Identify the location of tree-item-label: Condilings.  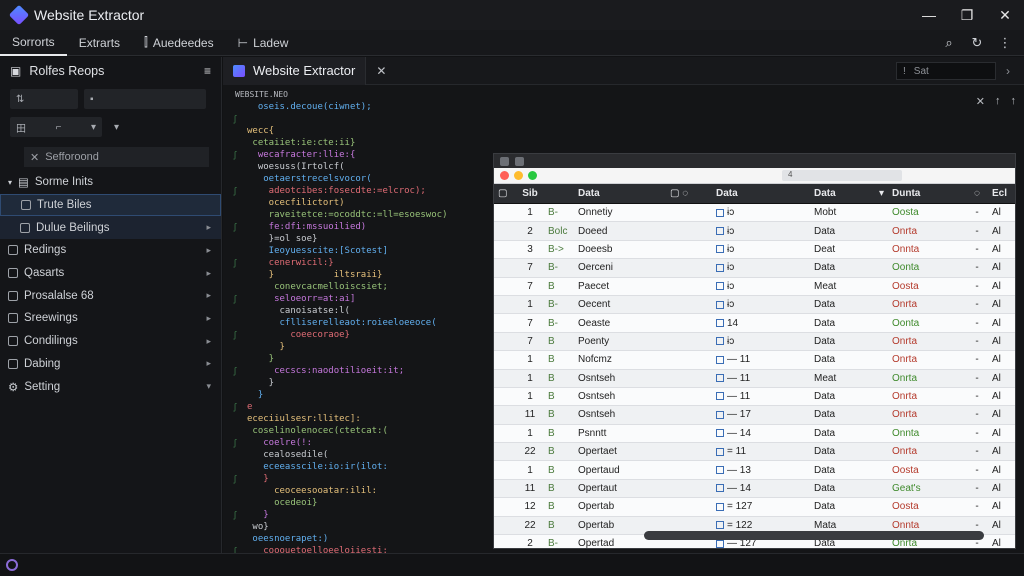
(51, 341).